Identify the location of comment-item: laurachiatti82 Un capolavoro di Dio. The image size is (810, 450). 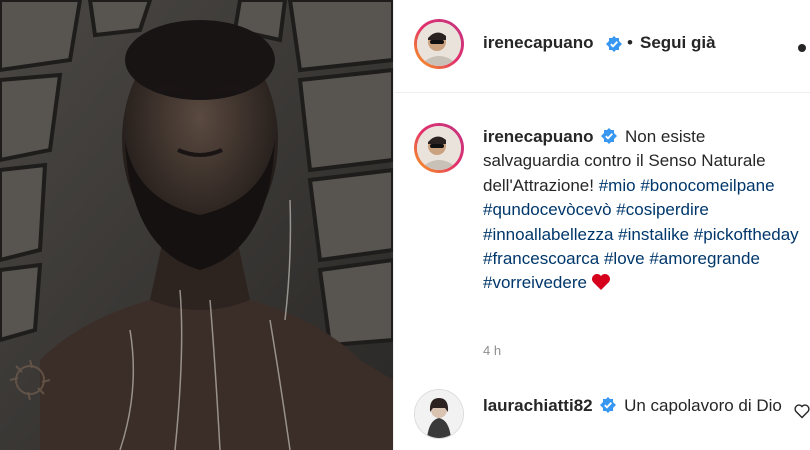
(633, 406).